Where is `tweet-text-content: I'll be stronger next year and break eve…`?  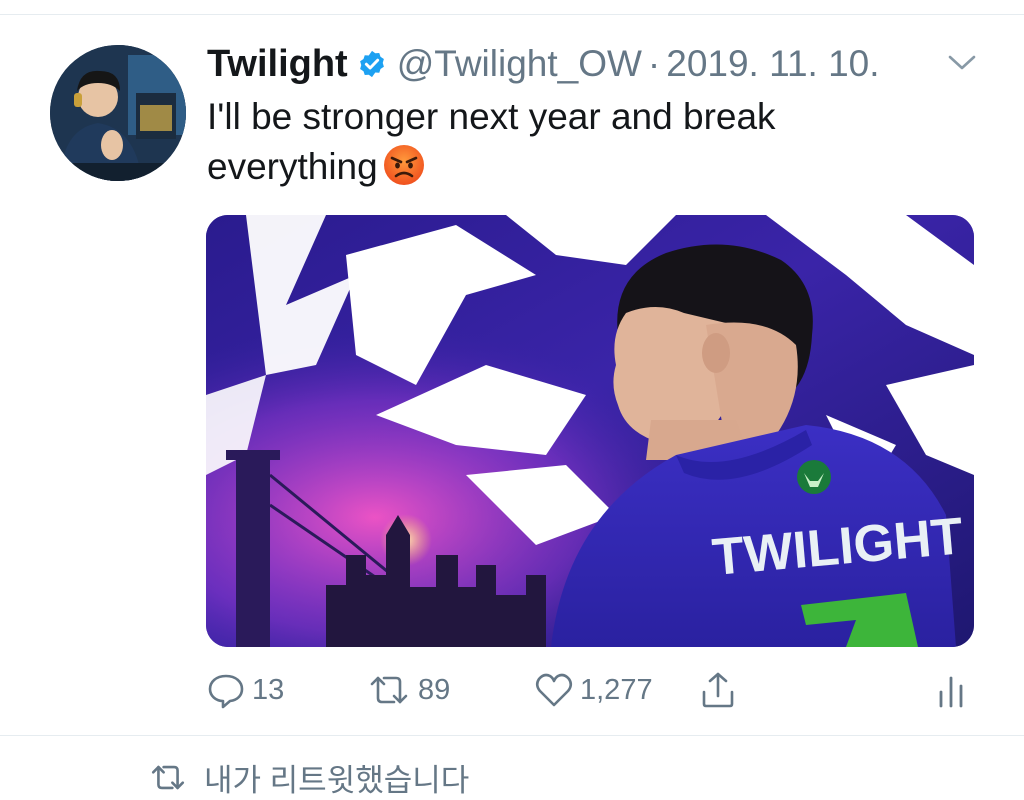
tweet-text-content: I'll be stronger next year and break eve… is located at coordinates (491, 141).